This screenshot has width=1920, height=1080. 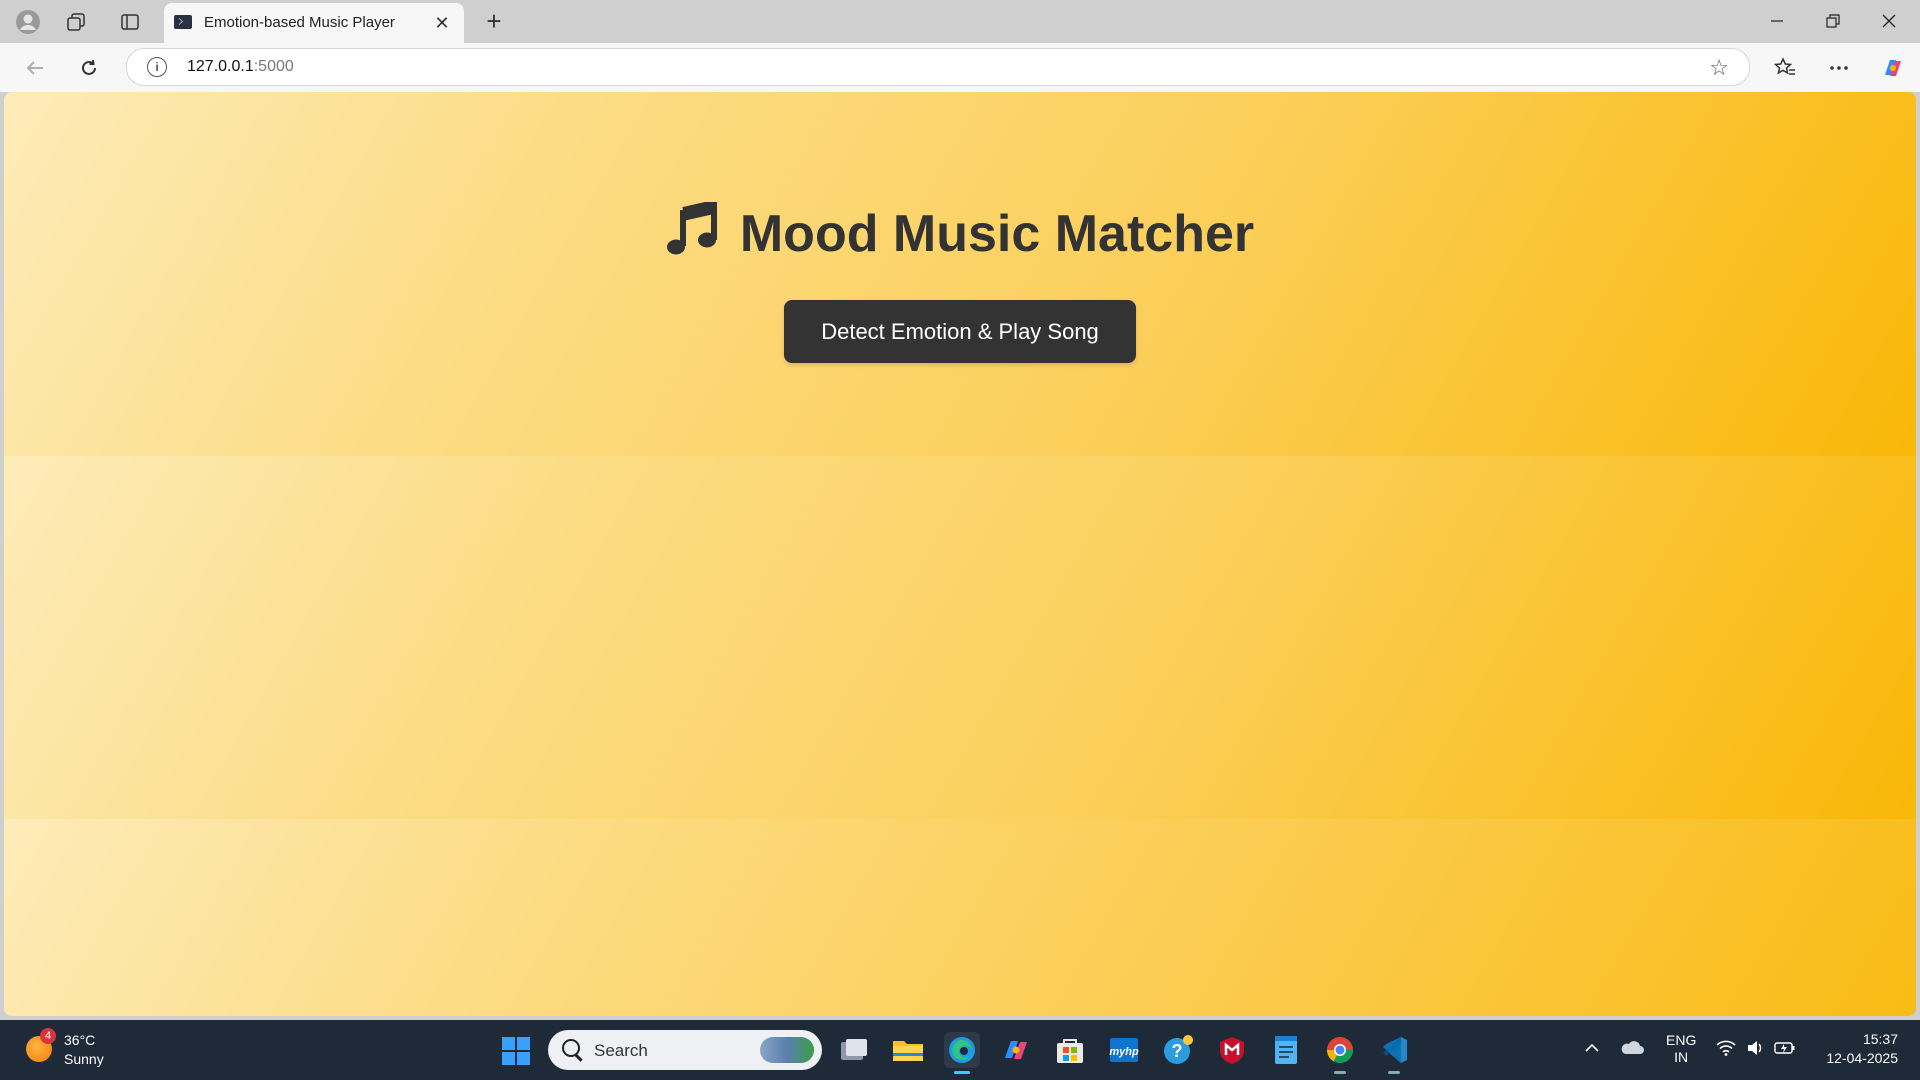 I want to click on volume-icon, so click(x=1755, y=1049).